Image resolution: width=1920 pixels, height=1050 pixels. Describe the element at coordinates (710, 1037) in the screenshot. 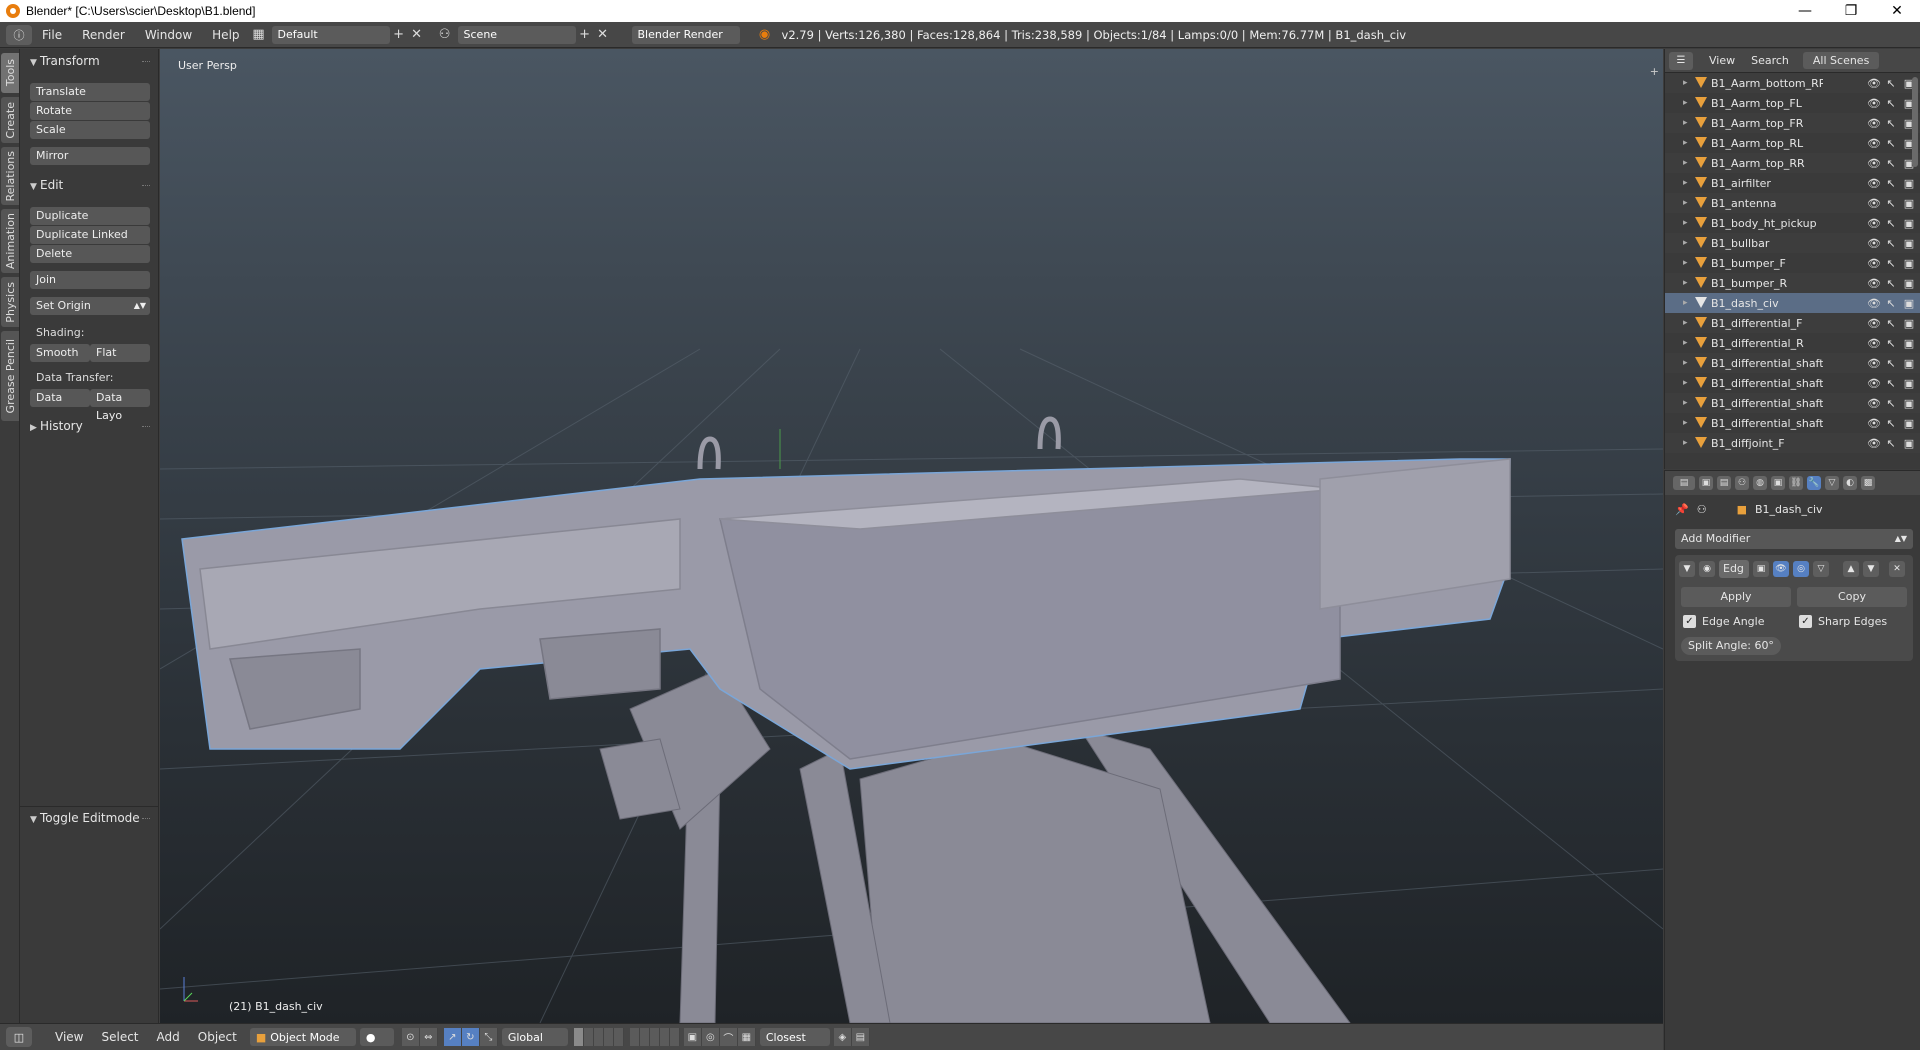

I see `proportional-edit-icon: ◎` at that location.